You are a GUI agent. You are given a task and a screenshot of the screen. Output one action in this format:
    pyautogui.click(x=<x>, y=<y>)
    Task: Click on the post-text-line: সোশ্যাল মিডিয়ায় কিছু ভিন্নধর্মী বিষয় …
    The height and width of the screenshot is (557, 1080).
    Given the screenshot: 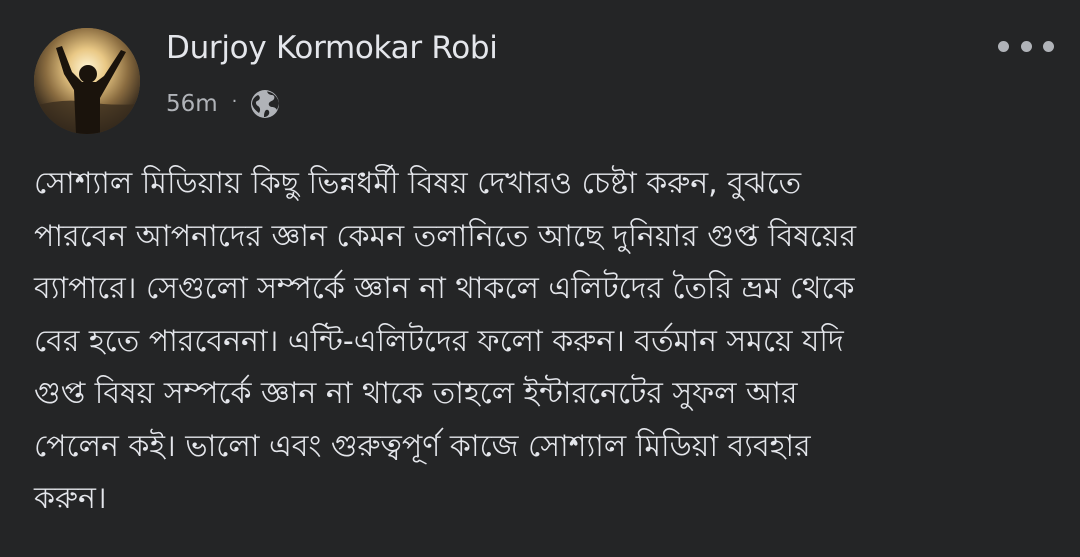 What is the action you would take?
    pyautogui.click(x=418, y=183)
    